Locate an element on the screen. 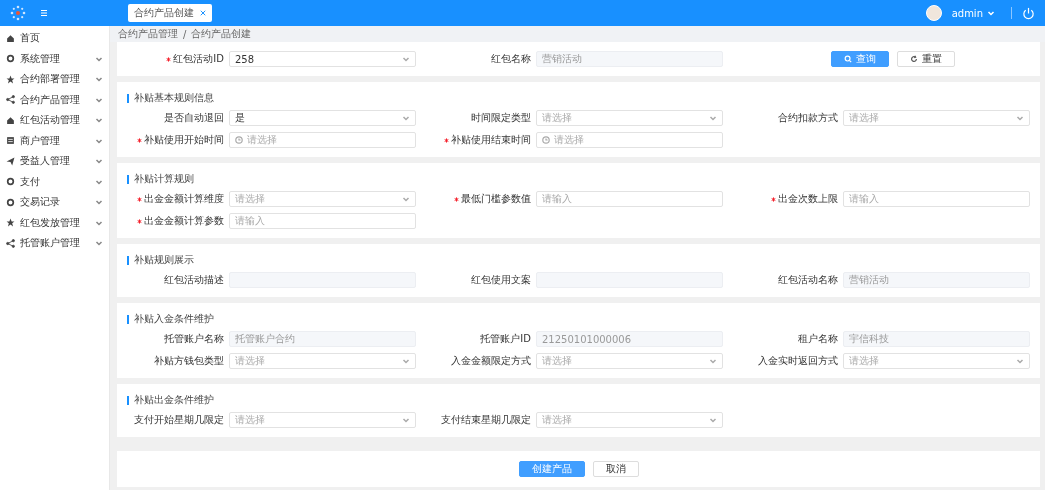 This screenshot has width=1045, height=490. field-label: 红包活动名称 is located at coordinates (808, 280).